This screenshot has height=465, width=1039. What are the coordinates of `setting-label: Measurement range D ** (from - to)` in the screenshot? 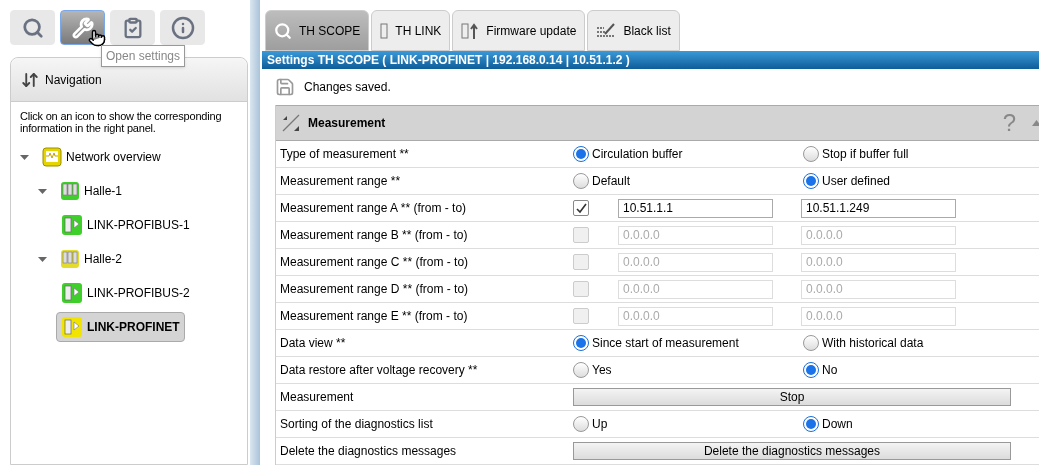 It's located at (374, 289).